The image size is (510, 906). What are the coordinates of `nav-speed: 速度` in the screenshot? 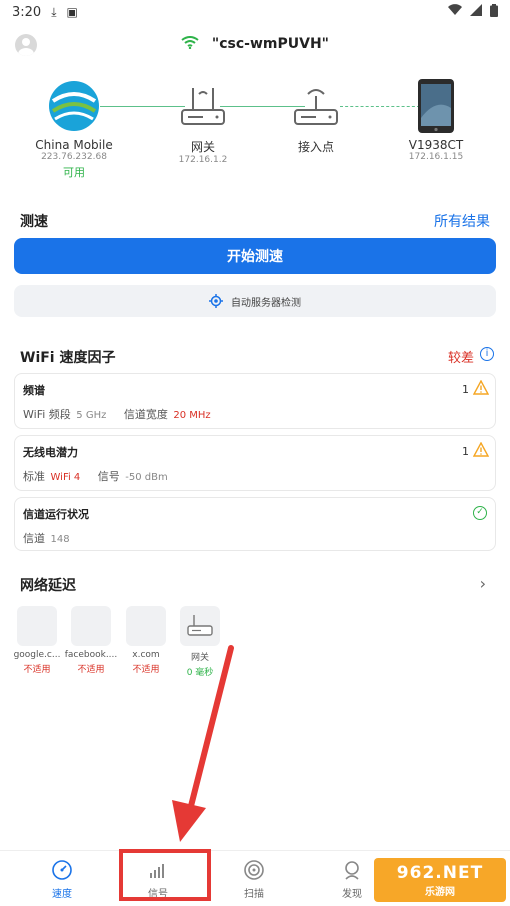 It's located at (62, 879).